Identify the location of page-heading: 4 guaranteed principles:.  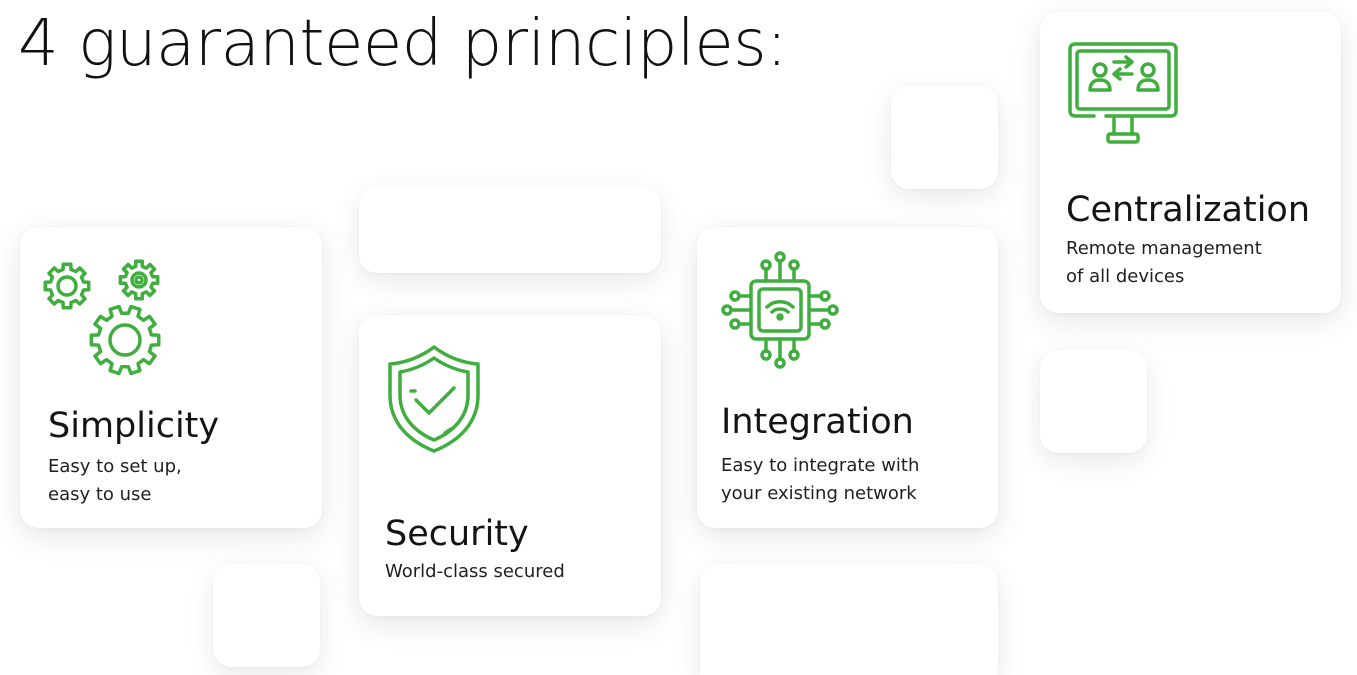
(403, 44).